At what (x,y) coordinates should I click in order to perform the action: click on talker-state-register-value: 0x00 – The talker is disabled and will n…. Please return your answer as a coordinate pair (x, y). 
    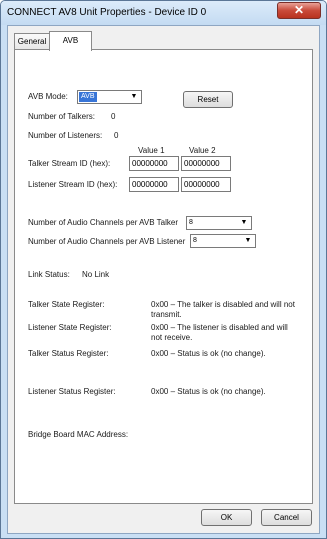
    Looking at the image, I should click on (223, 309).